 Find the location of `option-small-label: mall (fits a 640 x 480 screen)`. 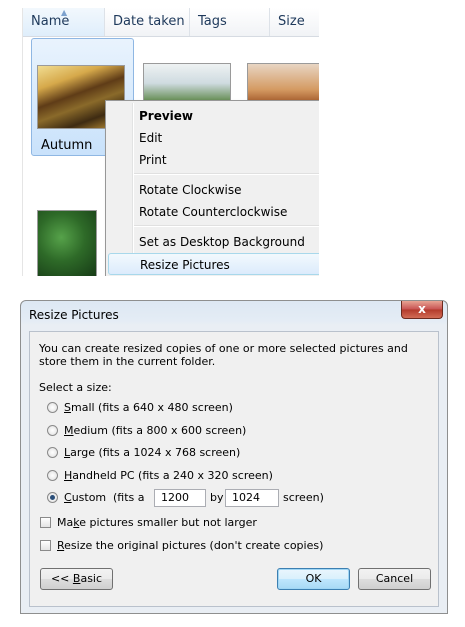

option-small-label: mall (fits a 640 x 480 screen) is located at coordinates (151, 407).